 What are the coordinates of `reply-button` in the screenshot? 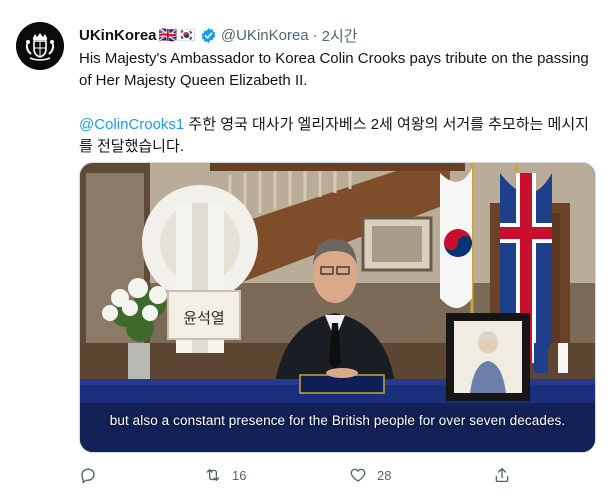 It's located at (93, 475).